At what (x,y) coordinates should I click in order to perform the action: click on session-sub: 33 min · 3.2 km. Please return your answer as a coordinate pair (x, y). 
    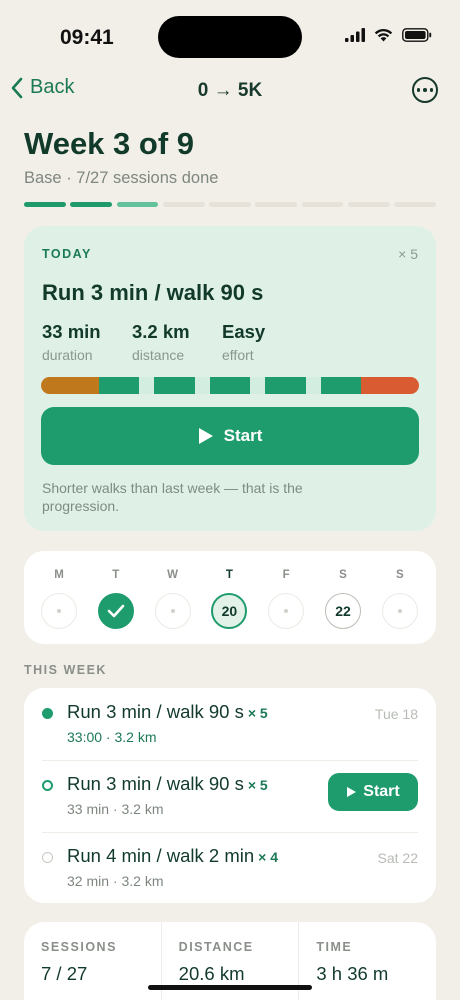
    Looking at the image, I should click on (115, 809).